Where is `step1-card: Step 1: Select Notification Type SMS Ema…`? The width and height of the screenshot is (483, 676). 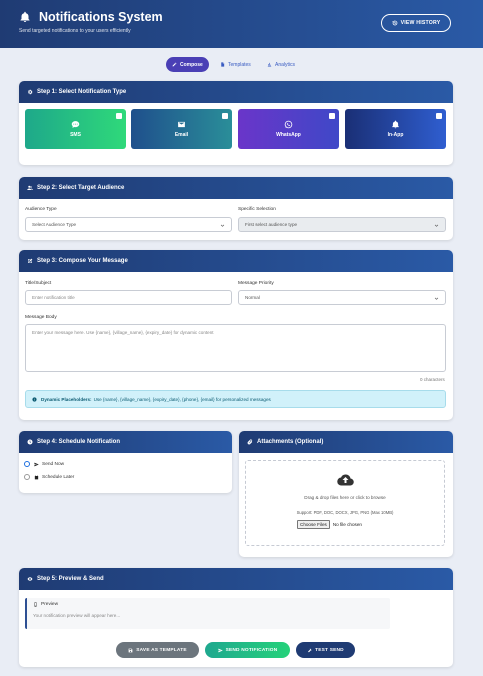
step1-card: Step 1: Select Notification Type SMS Ema… is located at coordinates (236, 123).